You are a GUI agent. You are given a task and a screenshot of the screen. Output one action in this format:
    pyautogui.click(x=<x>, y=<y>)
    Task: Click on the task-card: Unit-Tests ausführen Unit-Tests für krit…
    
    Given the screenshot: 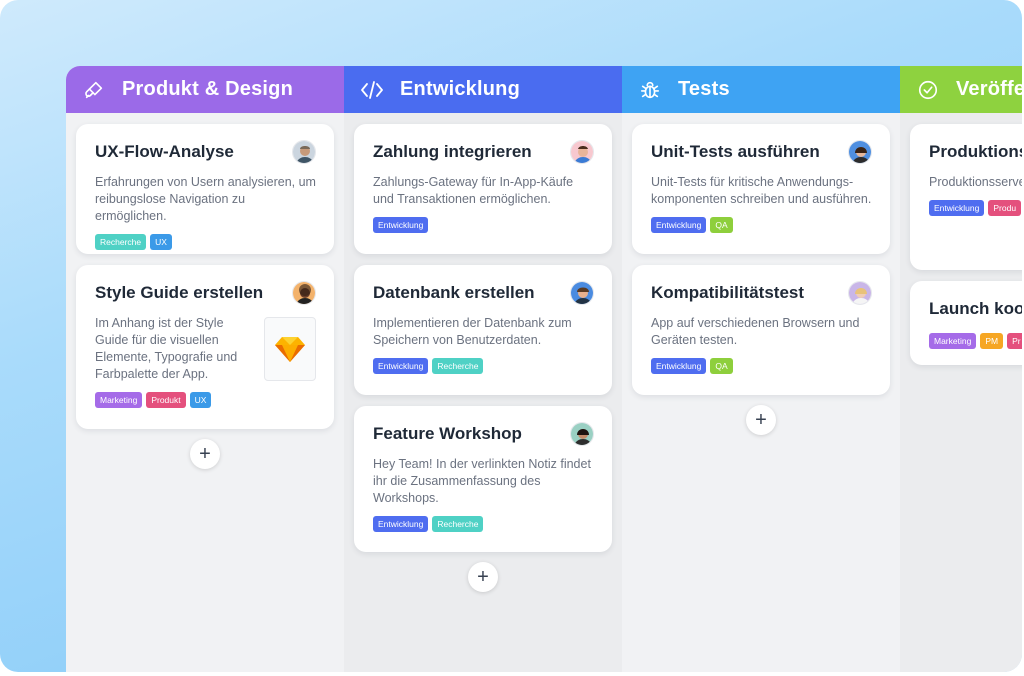 What is the action you would take?
    pyautogui.click(x=761, y=189)
    